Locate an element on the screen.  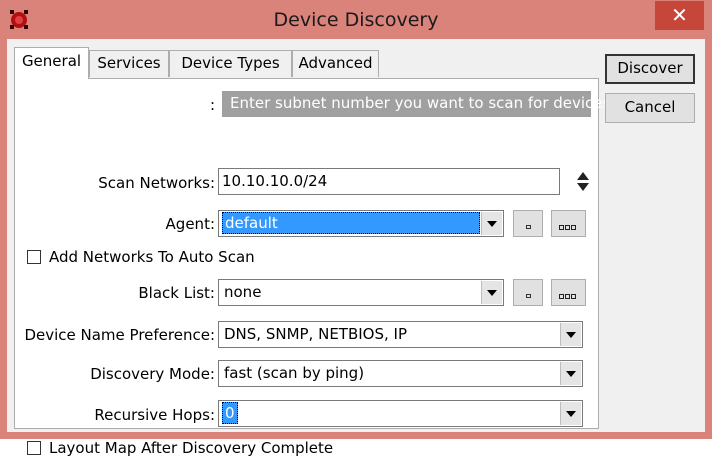
agent-selected-value: default is located at coordinates (351, 223).